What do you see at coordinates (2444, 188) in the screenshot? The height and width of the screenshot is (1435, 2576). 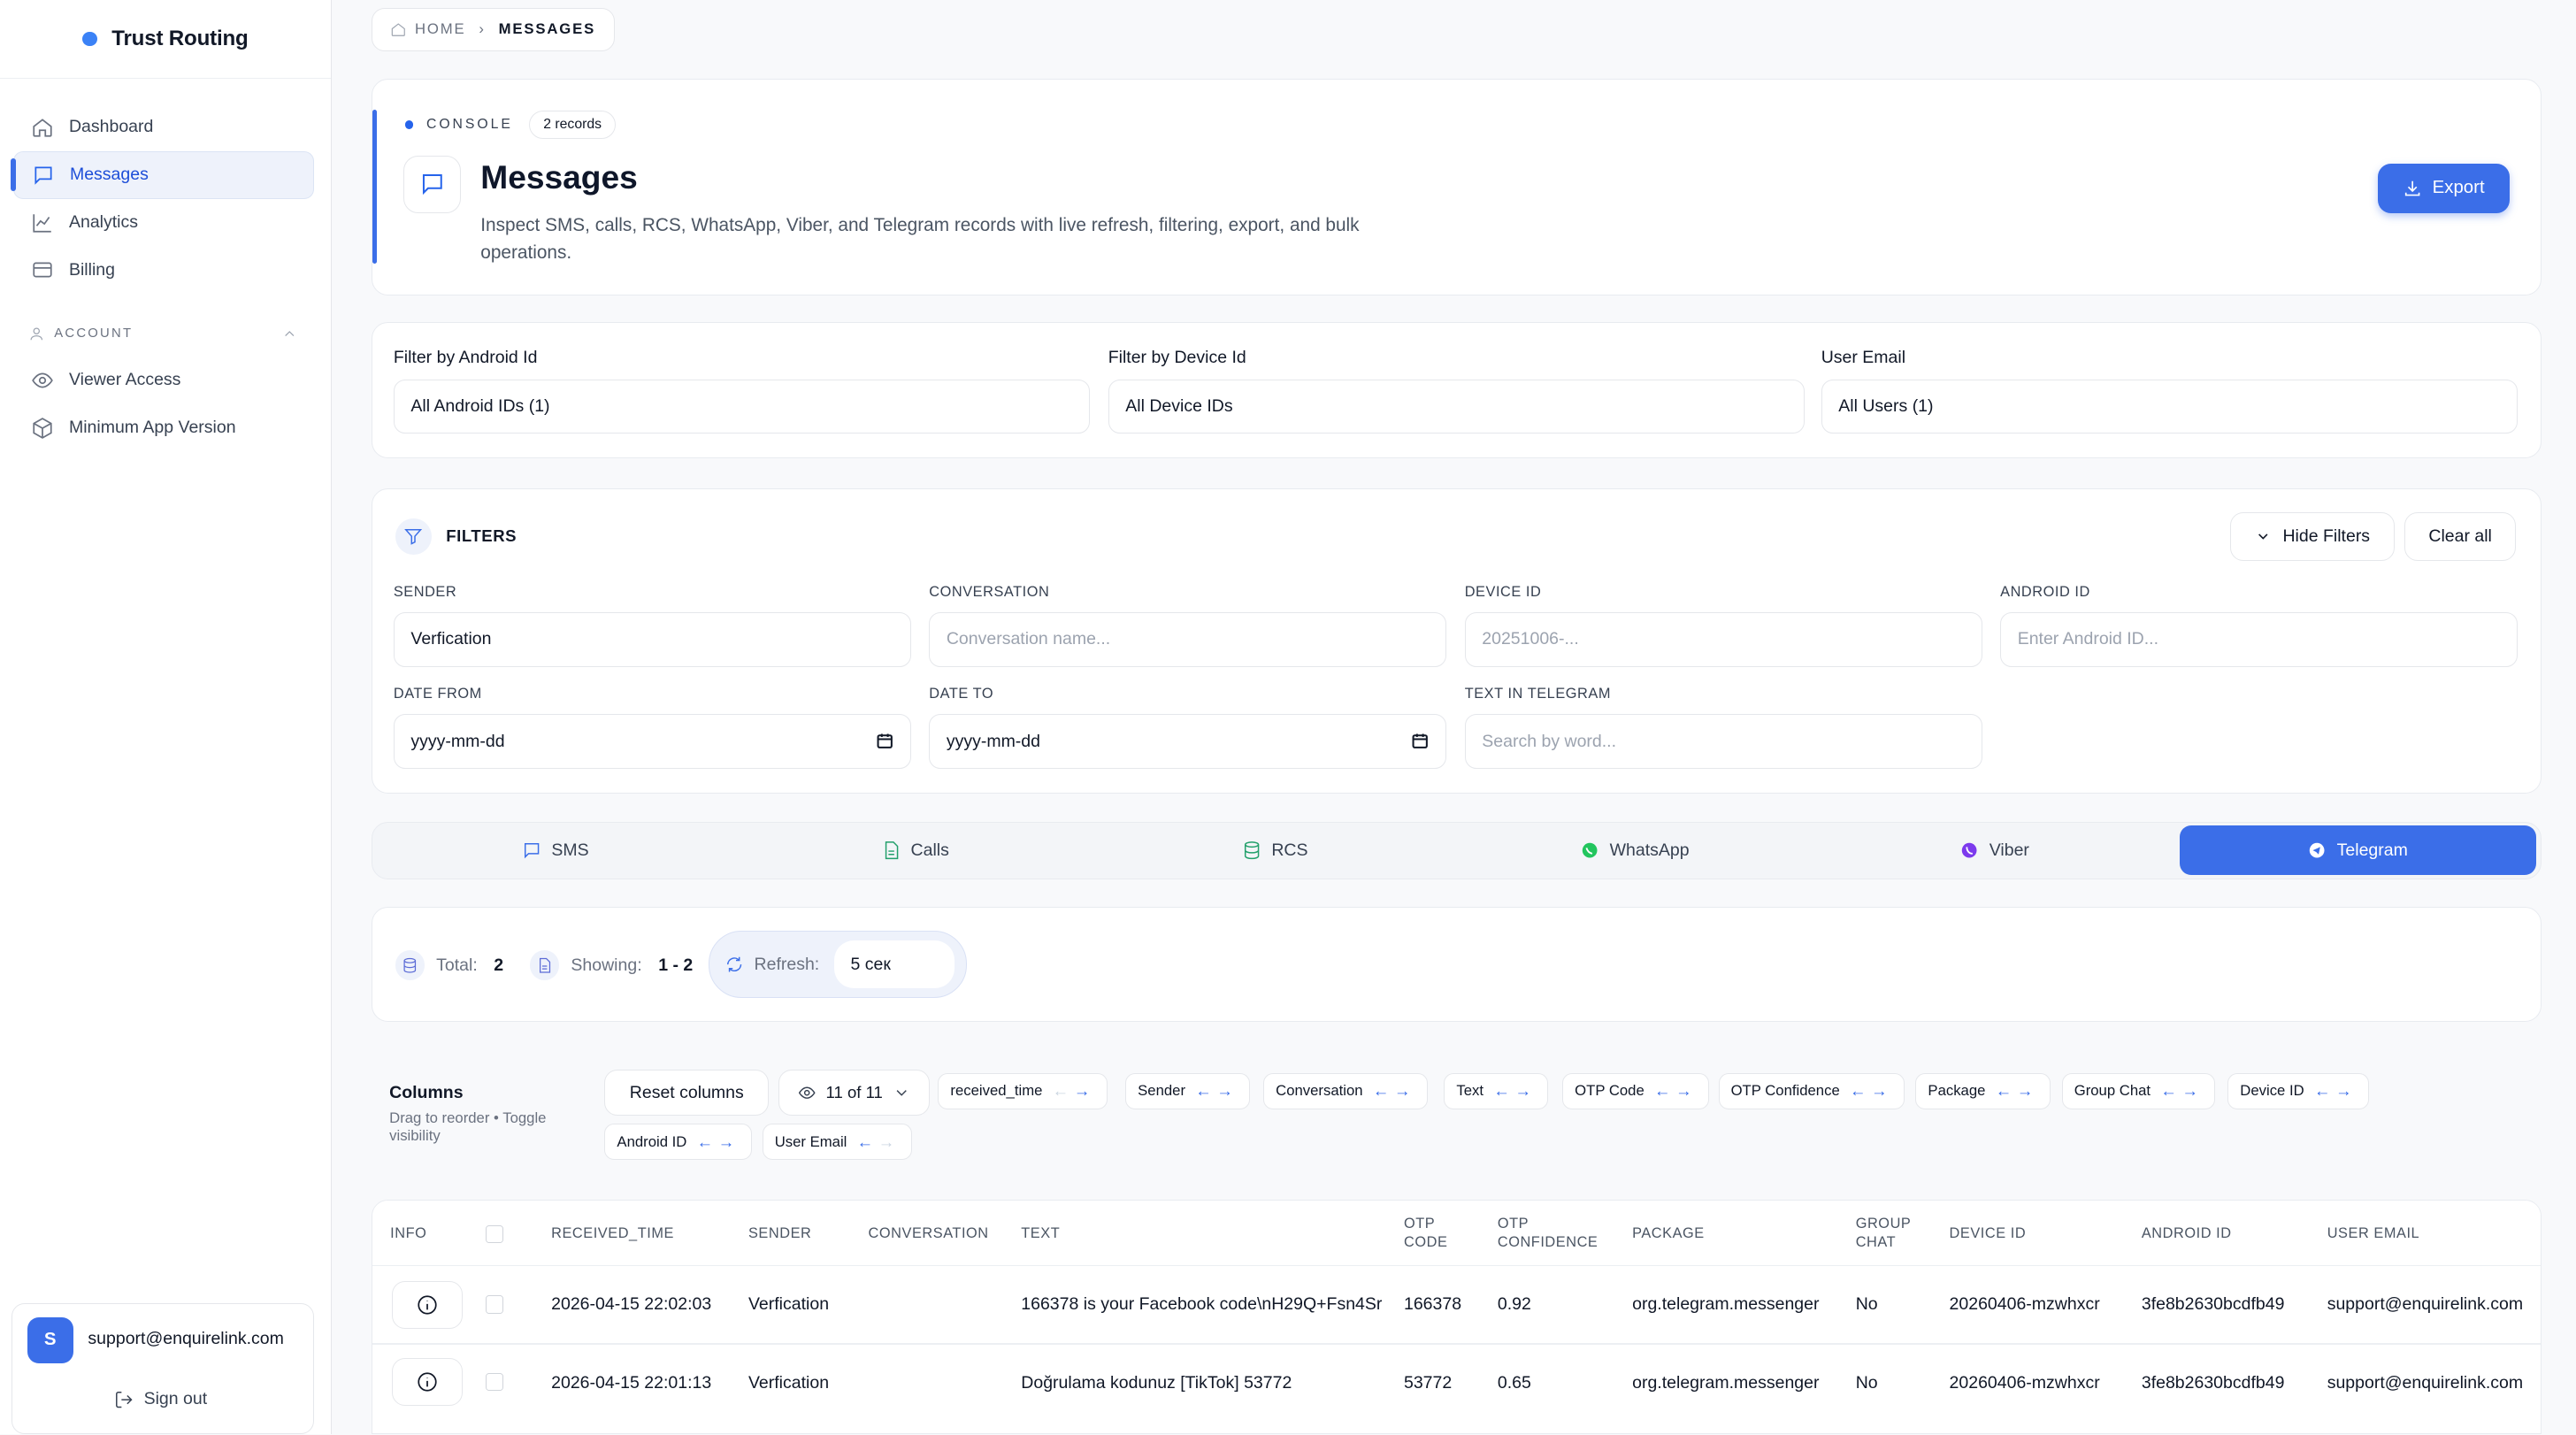 I see `export-button: Export` at bounding box center [2444, 188].